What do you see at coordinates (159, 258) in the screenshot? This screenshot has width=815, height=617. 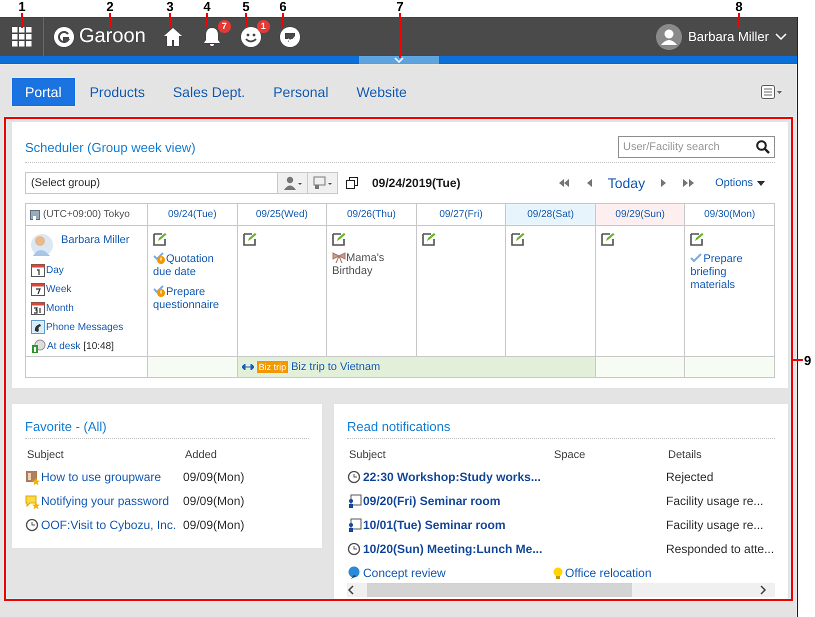 I see `todo-warning-icon` at bounding box center [159, 258].